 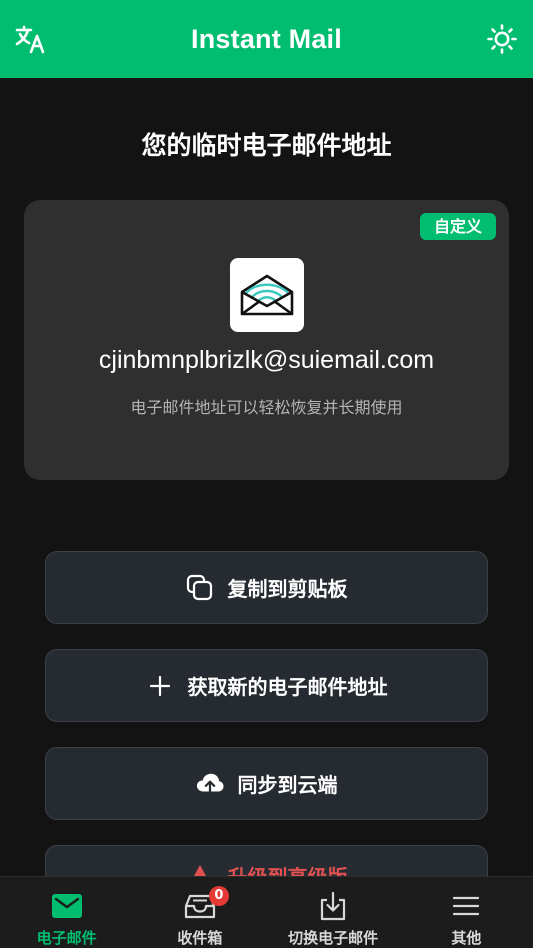 I want to click on theme-toggle-button, so click(x=502, y=39).